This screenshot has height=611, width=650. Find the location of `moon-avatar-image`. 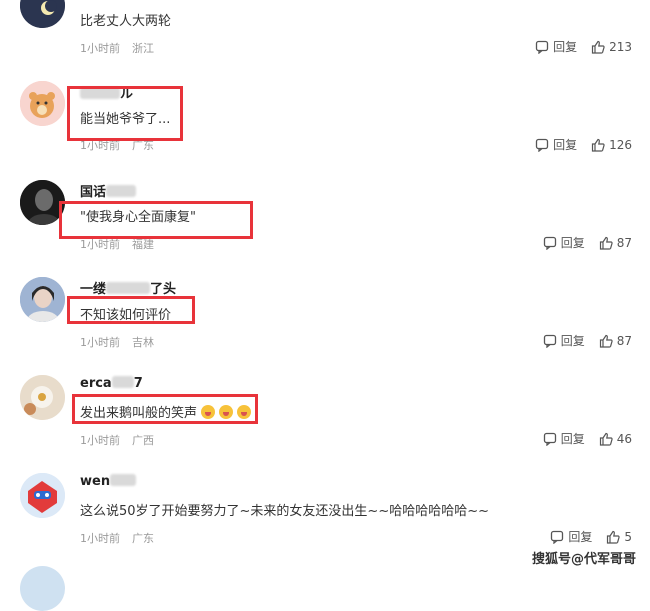

moon-avatar-image is located at coordinates (42, 14).